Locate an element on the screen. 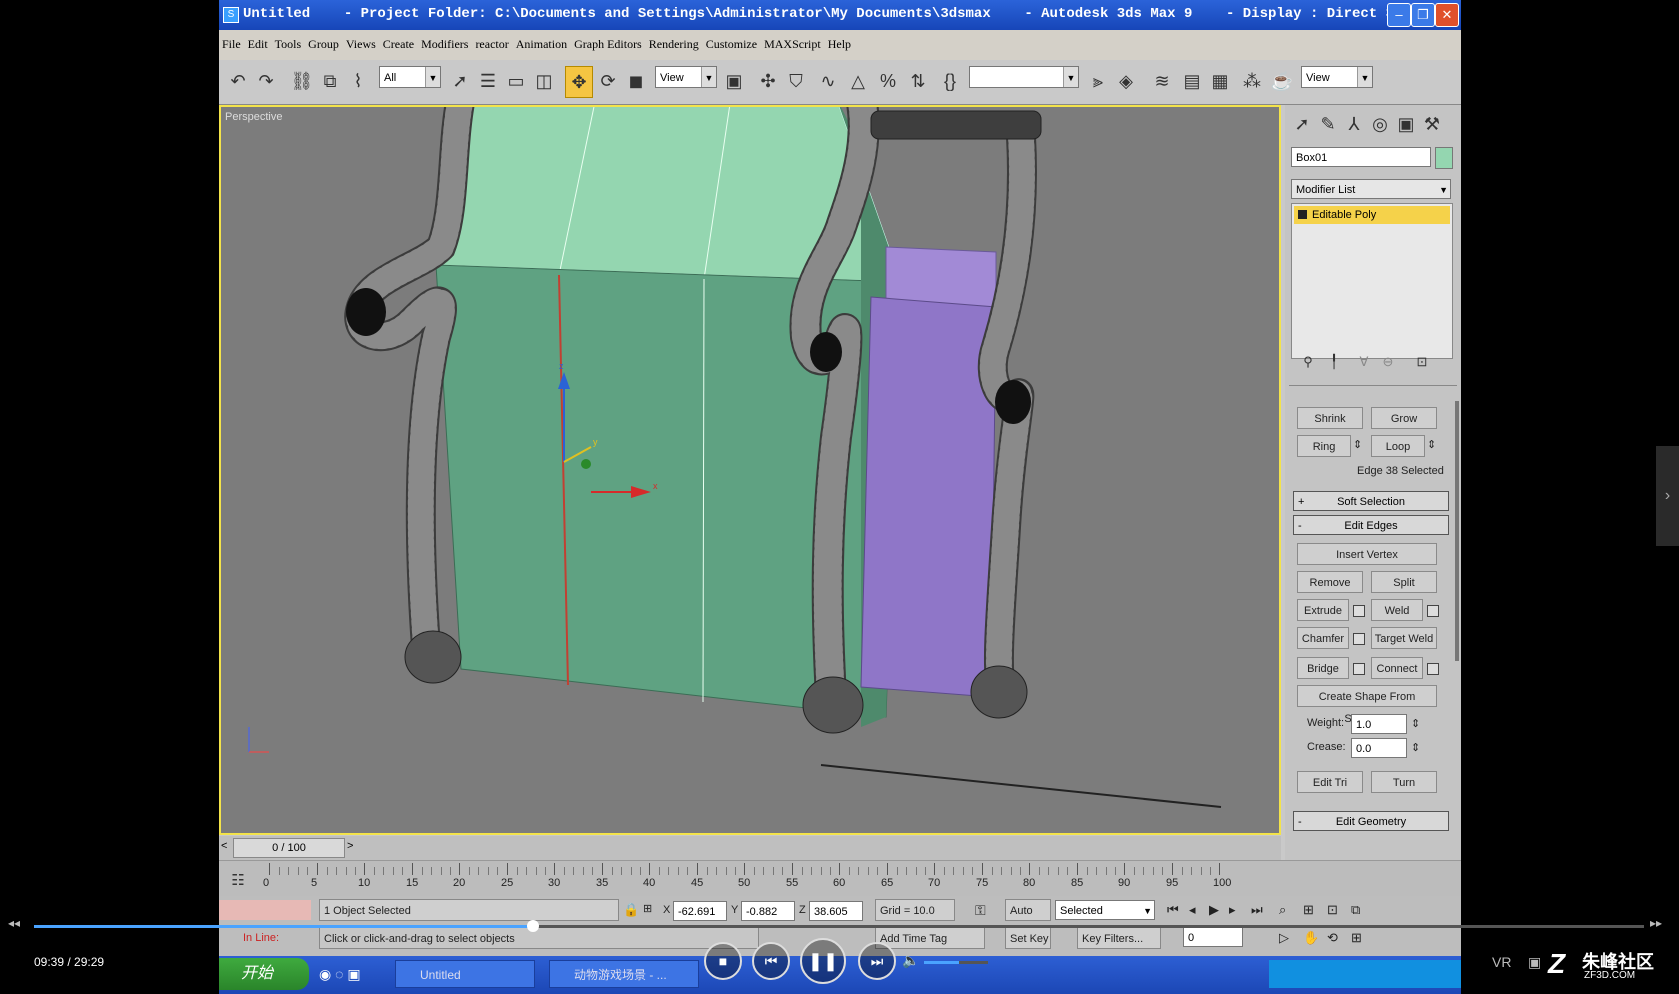 This screenshot has width=1679, height=994. orbit-icon: ⟲ is located at coordinates (1332, 938).